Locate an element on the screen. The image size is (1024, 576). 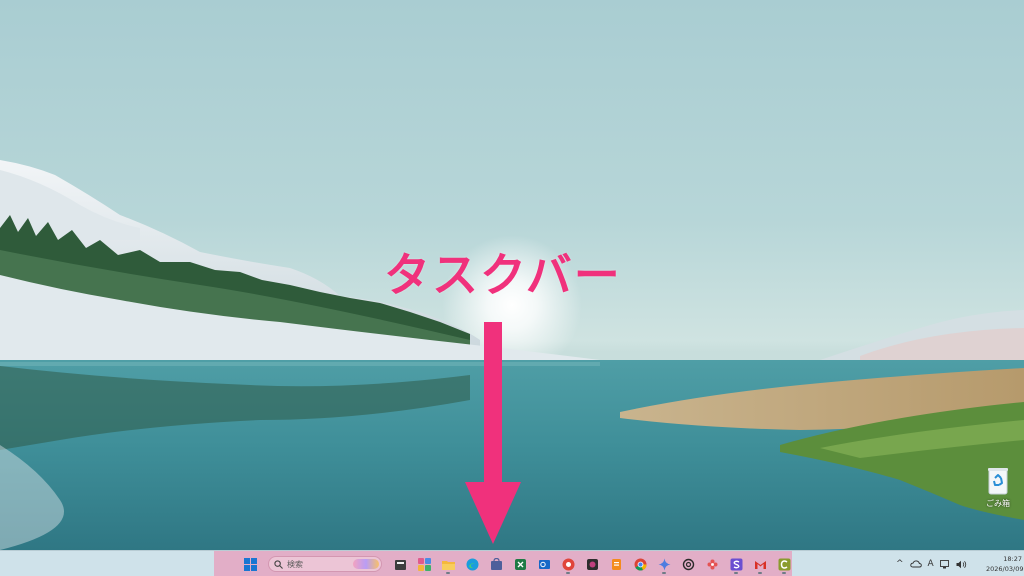
clock-date: 2026/03/09 is located at coordinates (1005, 569).